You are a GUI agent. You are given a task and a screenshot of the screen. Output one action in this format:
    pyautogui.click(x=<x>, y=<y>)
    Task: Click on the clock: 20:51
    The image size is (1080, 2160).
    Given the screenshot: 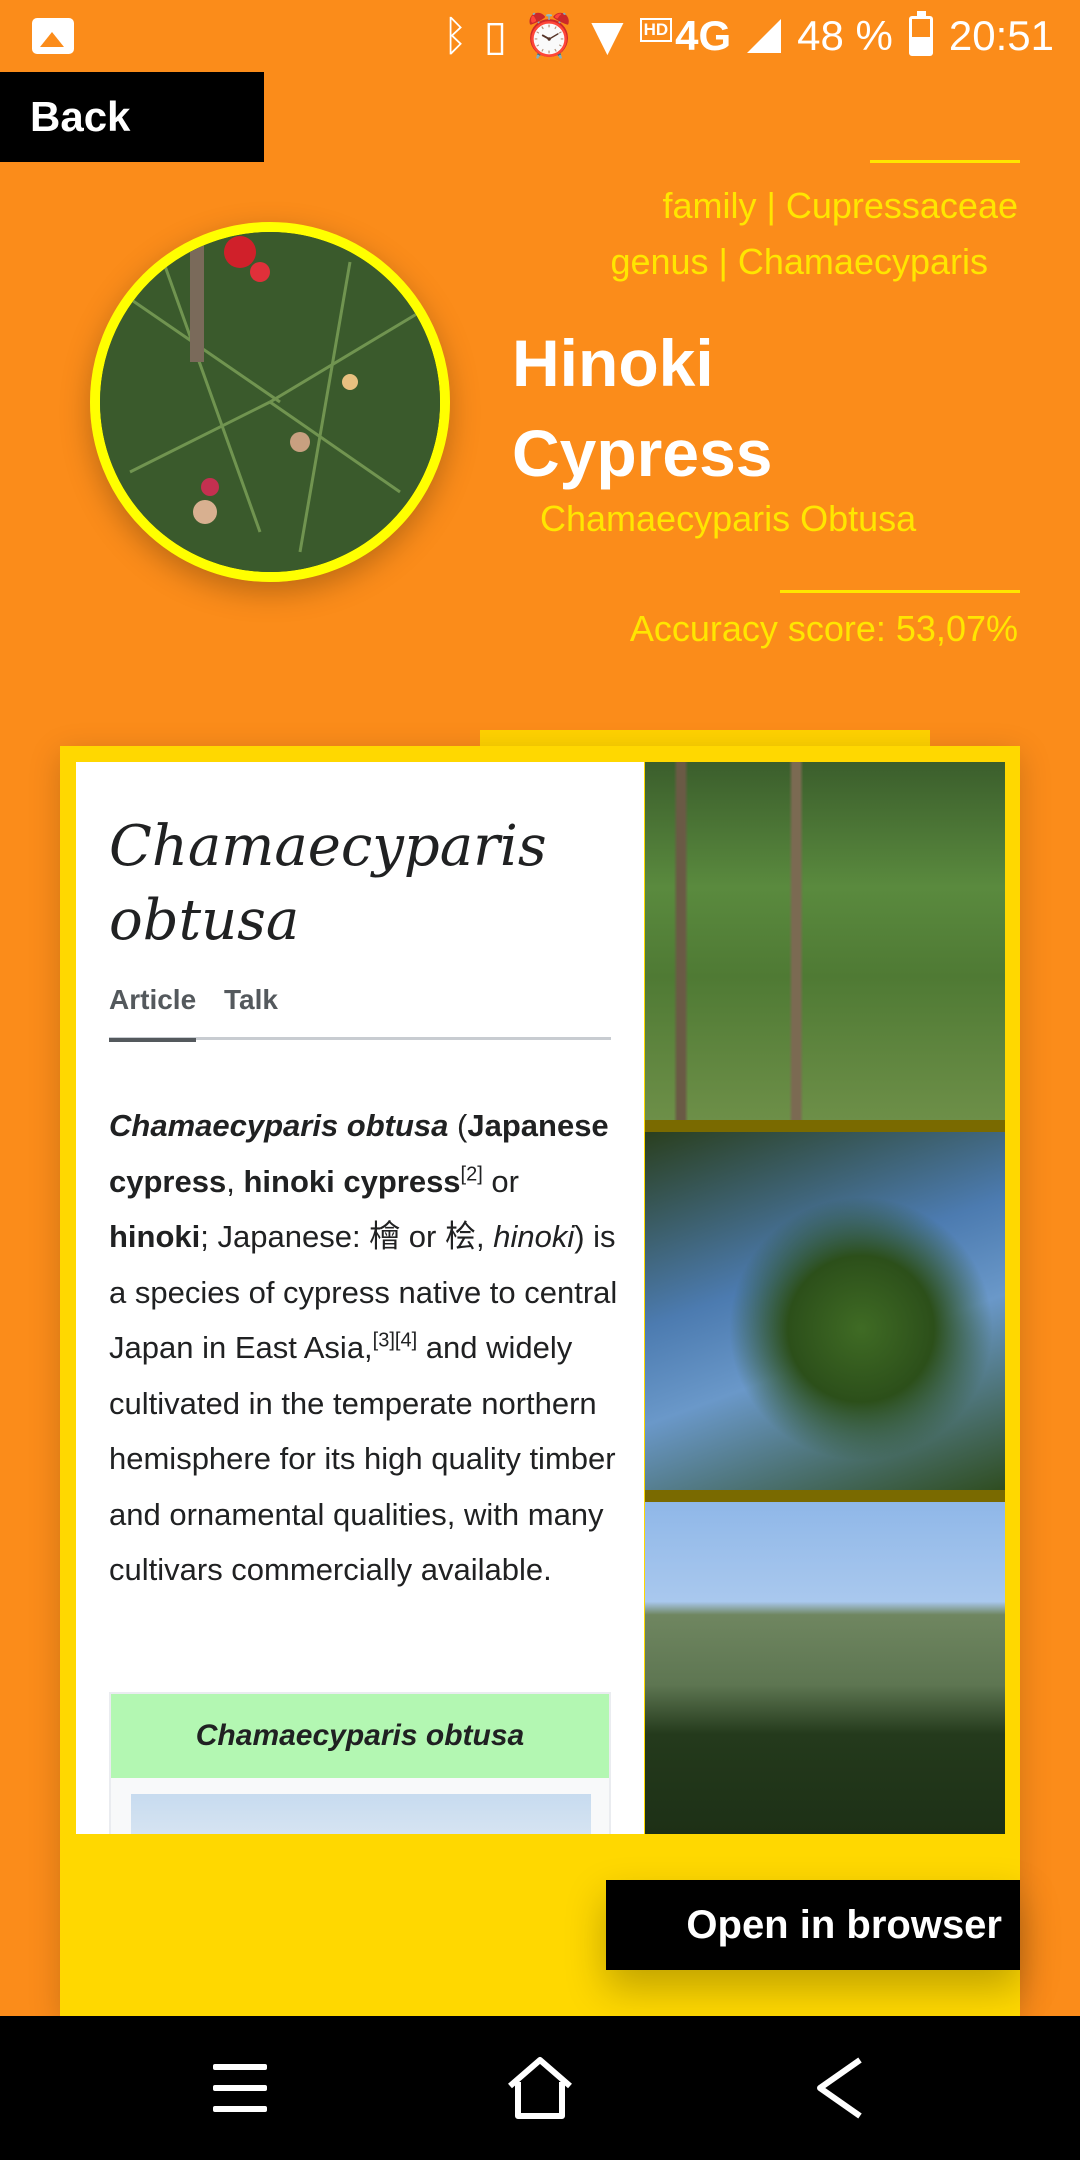 What is the action you would take?
    pyautogui.click(x=1001, y=35)
    